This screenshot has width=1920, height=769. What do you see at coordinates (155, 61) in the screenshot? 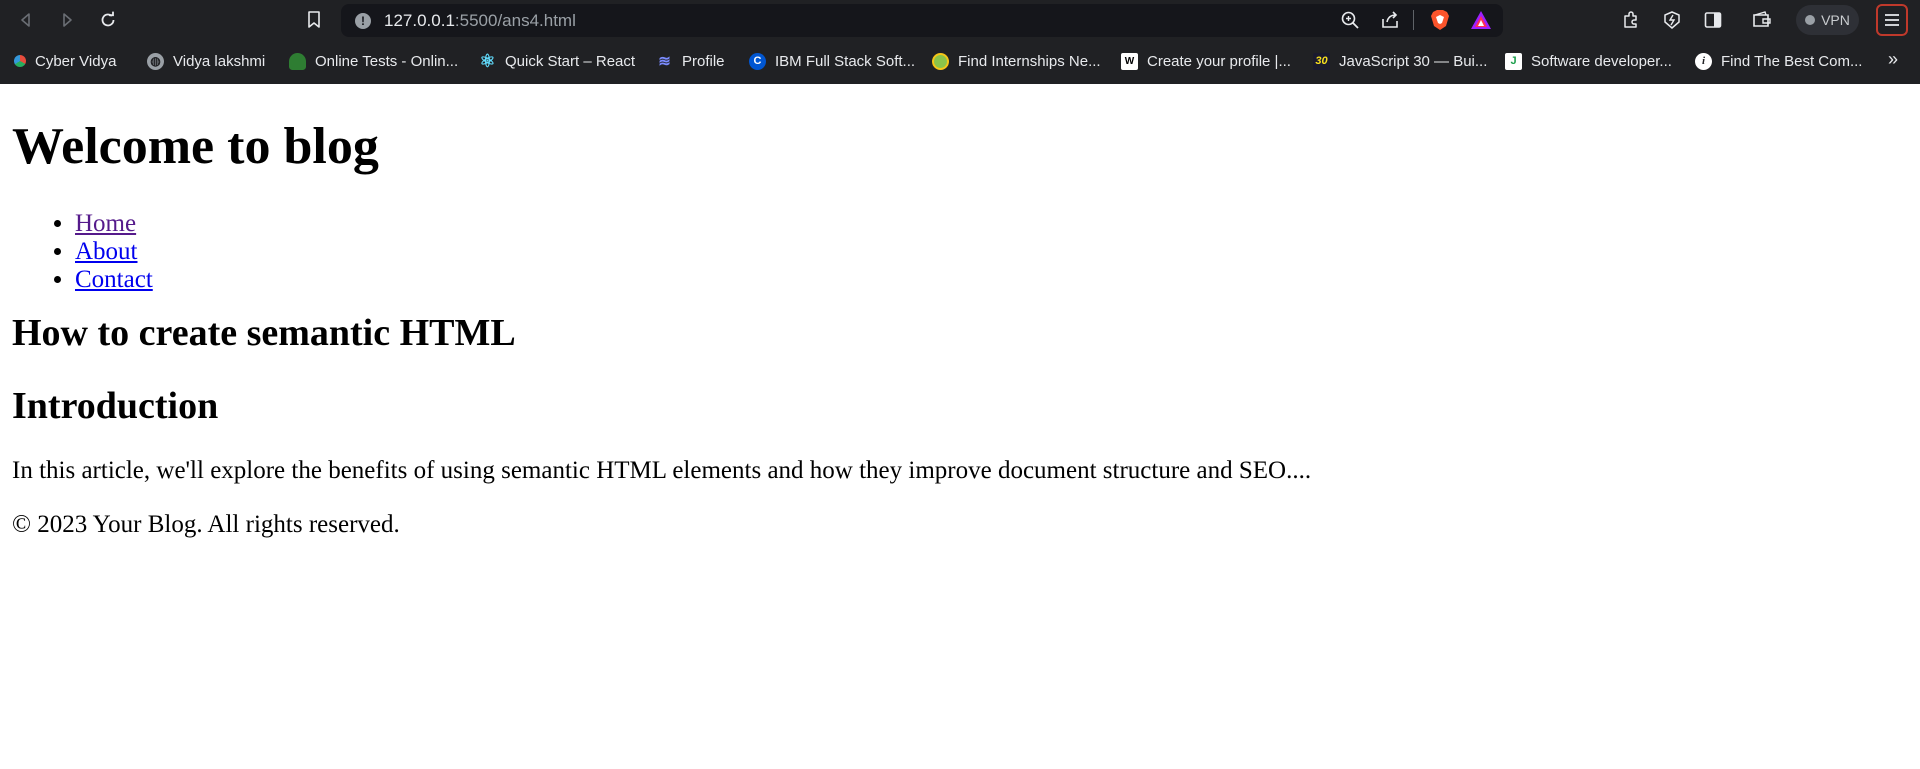
I see `globe-icon: ◍` at bounding box center [155, 61].